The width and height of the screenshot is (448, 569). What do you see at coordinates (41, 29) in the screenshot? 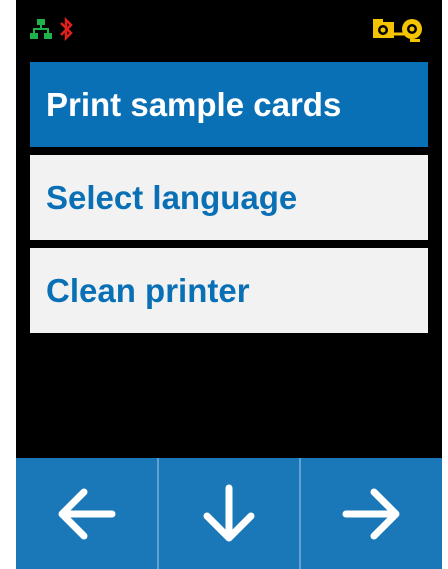
I see `network-icon` at bounding box center [41, 29].